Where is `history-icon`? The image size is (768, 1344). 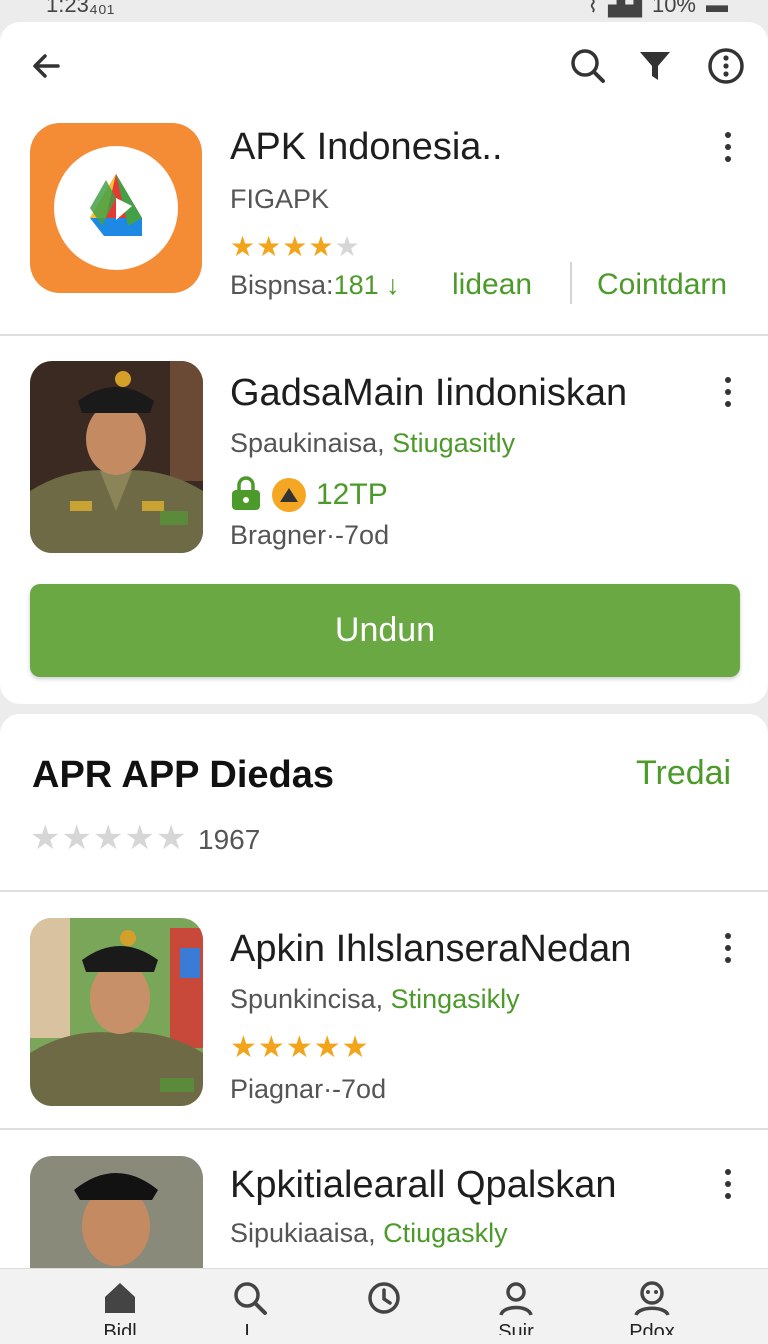 history-icon is located at coordinates (384, 1298).